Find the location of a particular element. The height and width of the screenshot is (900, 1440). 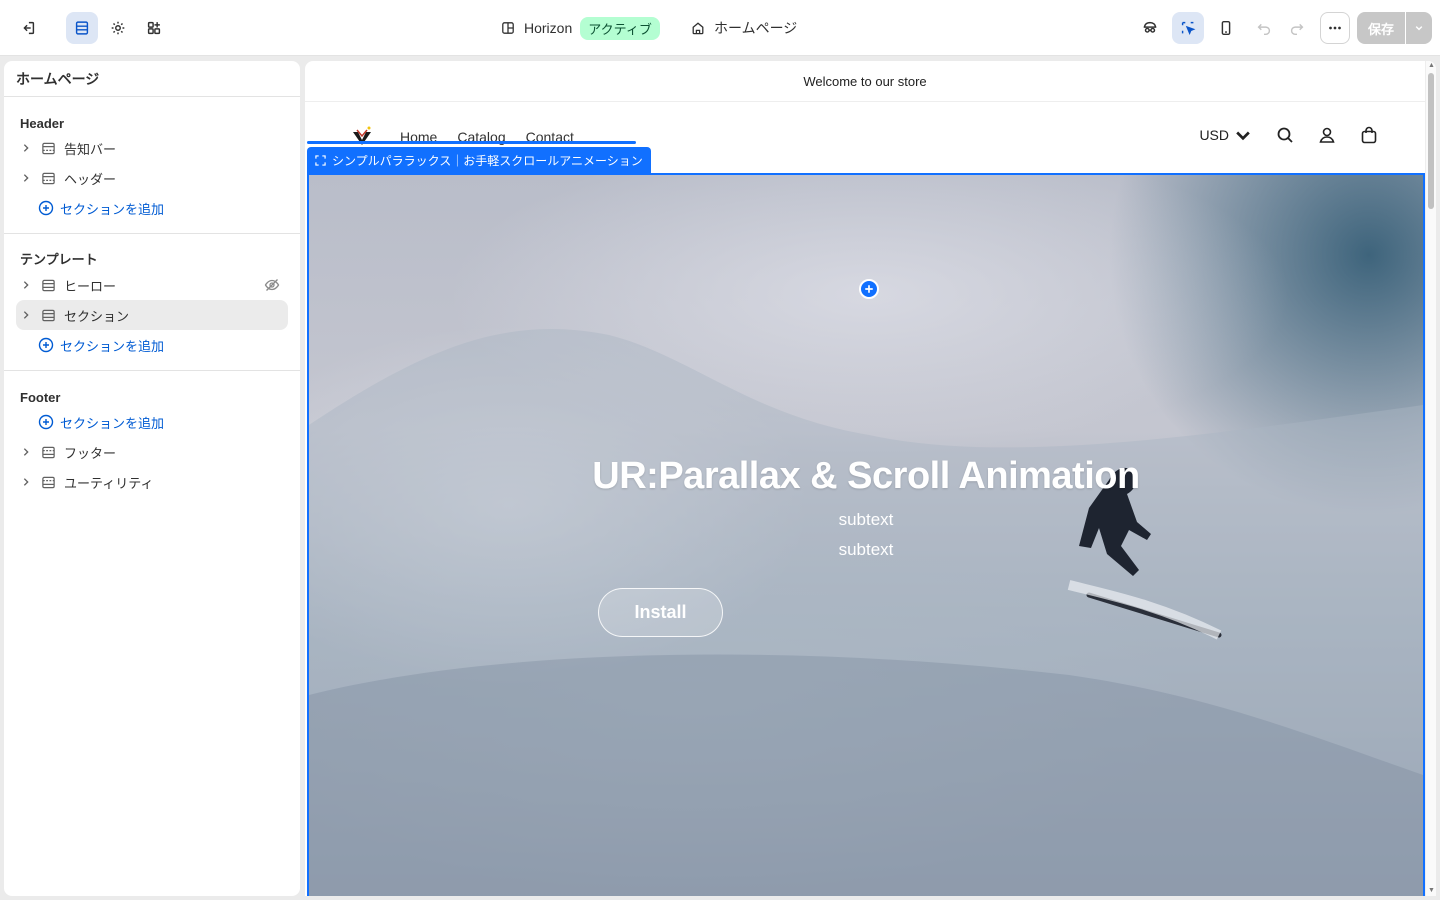

add-section-button-template: セクションを追加 is located at coordinates (152, 345).